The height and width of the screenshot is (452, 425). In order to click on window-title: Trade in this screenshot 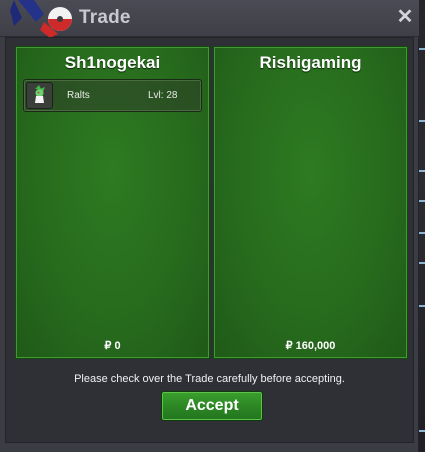, I will do `click(105, 17)`.